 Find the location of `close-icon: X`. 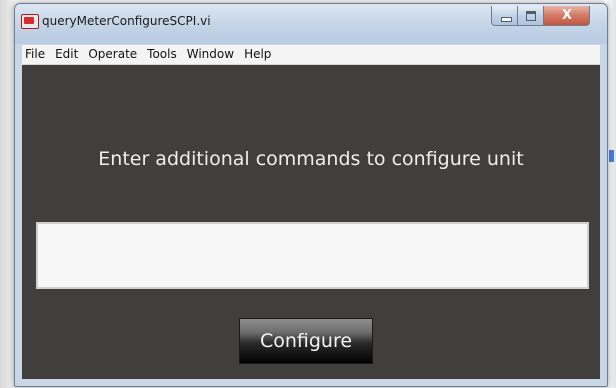

close-icon: X is located at coordinates (567, 15).